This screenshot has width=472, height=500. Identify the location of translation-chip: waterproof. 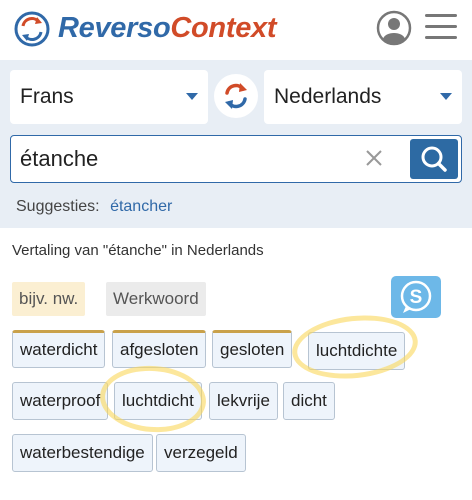
(60, 401).